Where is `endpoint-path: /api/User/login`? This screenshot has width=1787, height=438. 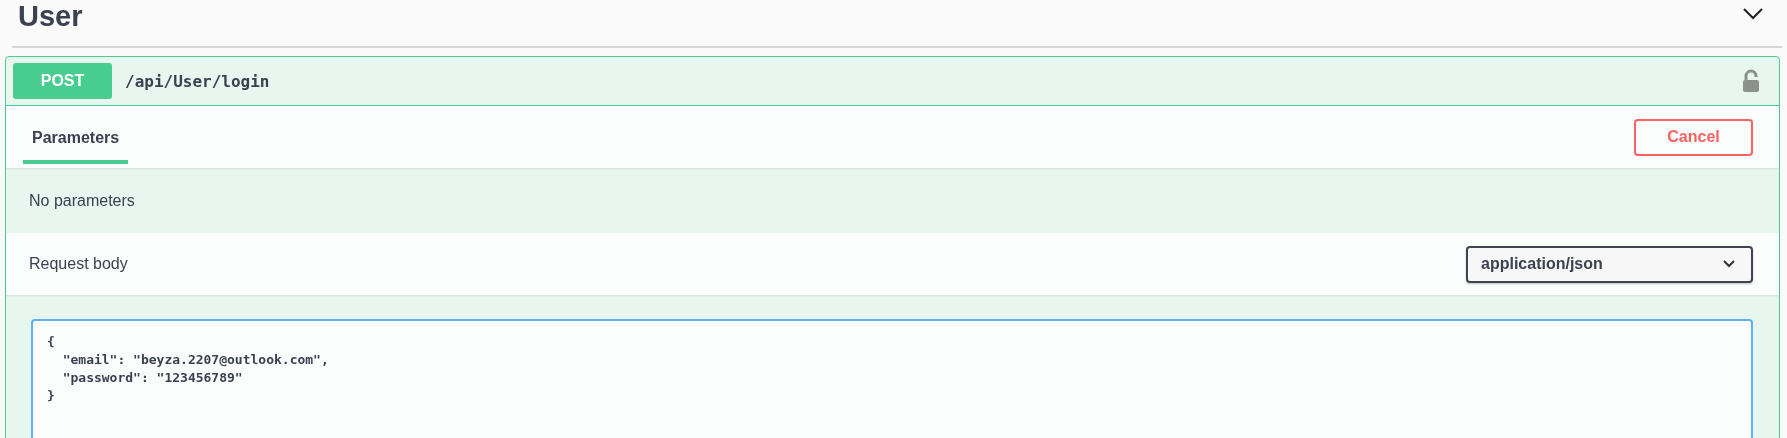 endpoint-path: /api/User/login is located at coordinates (197, 81).